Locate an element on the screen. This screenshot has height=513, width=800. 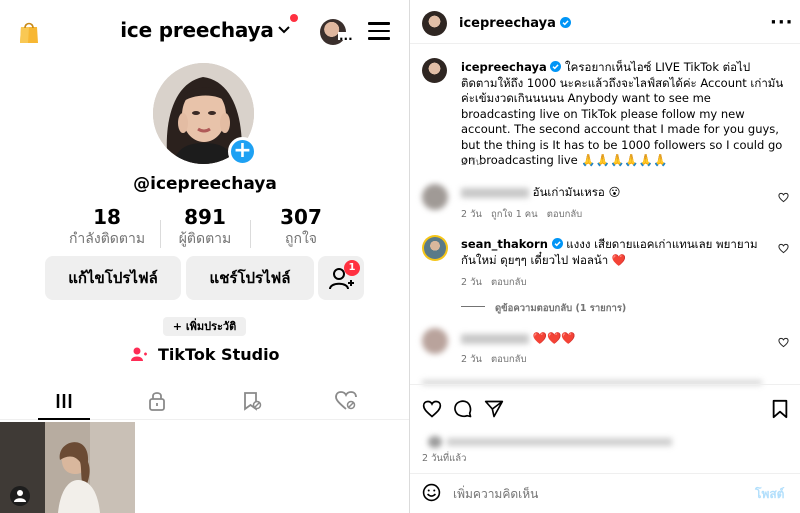
comment-1-reply: ตอบกลับ is located at coordinates (565, 214).